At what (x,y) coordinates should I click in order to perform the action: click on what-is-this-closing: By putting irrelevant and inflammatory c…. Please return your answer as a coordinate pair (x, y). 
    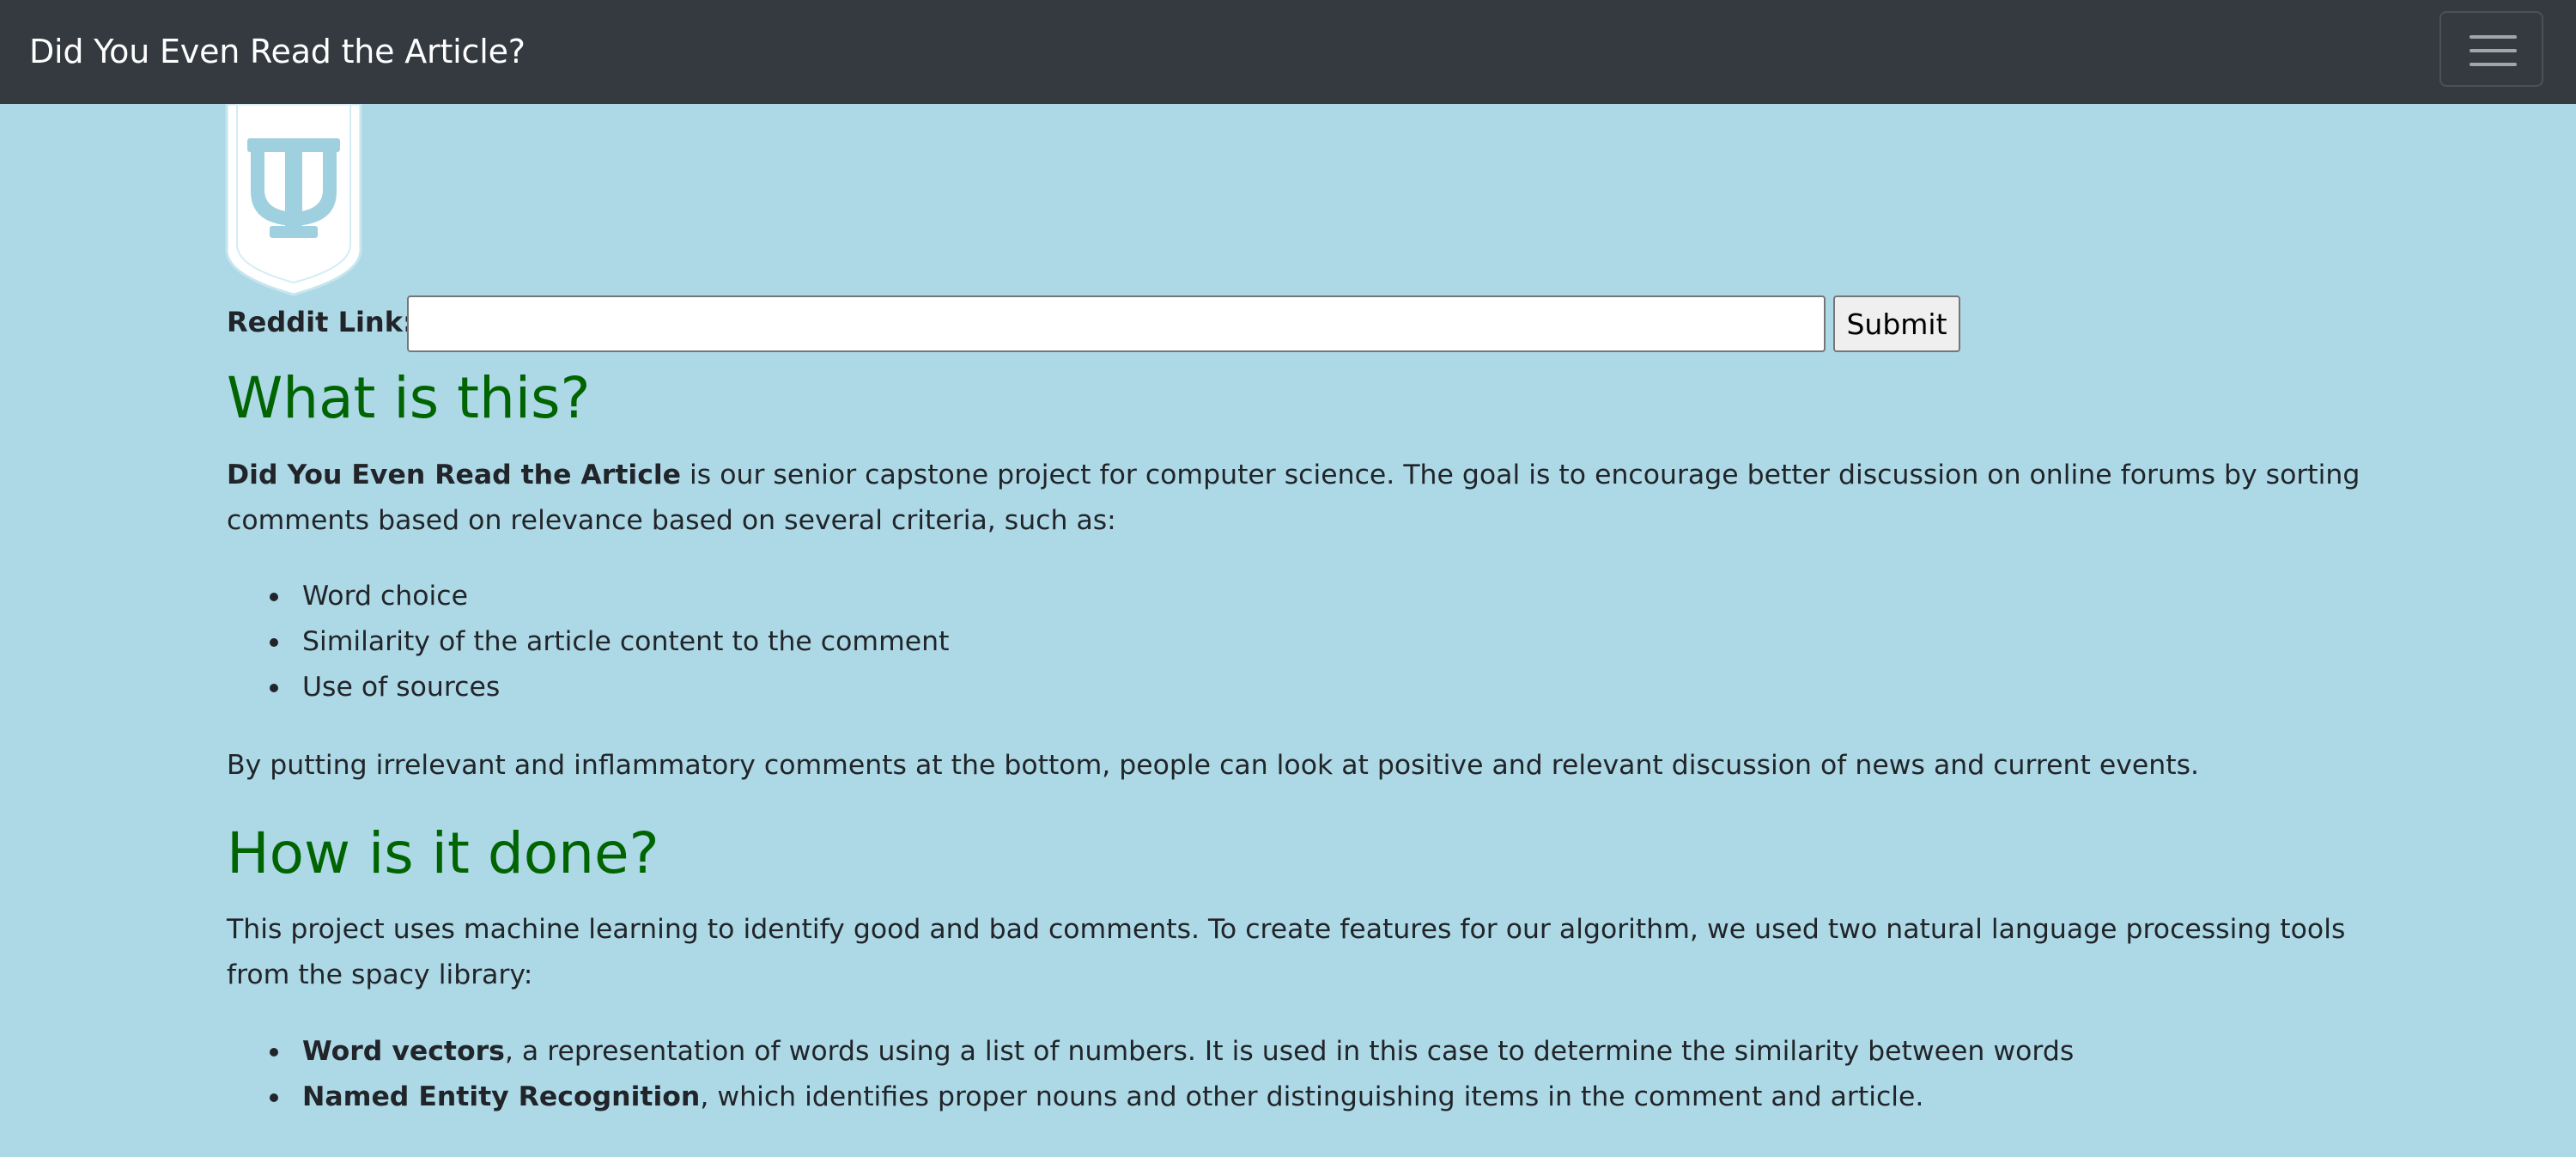
    Looking at the image, I should click on (1213, 765).